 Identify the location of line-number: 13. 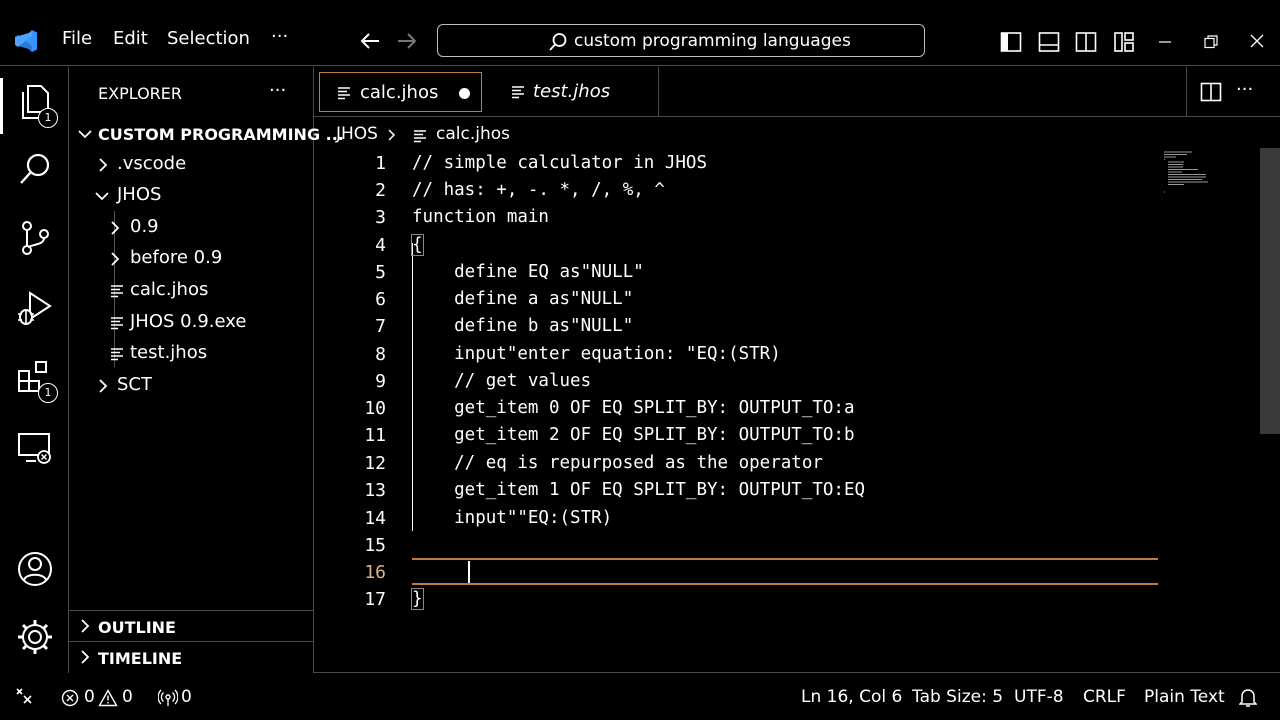
(375, 490).